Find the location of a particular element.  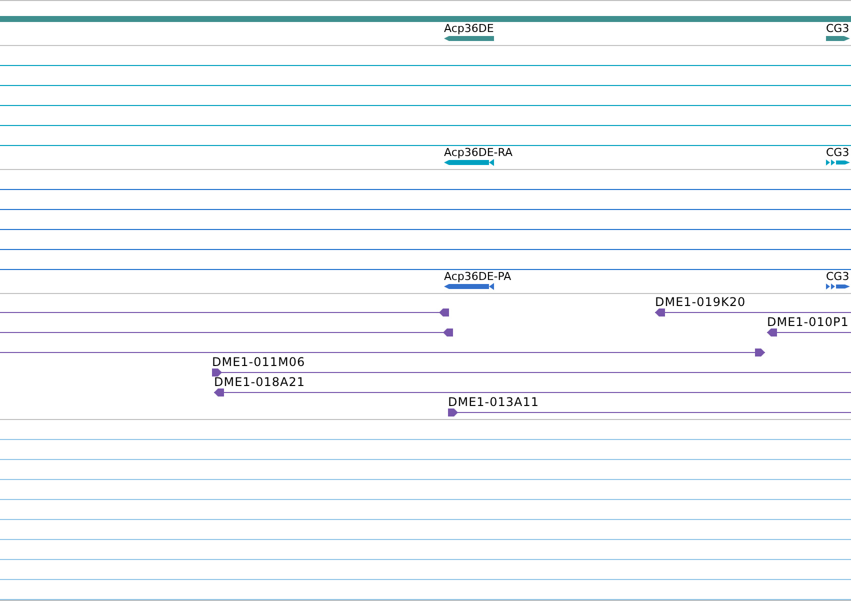

clone-label: DME1-018A21 is located at coordinates (260, 382).